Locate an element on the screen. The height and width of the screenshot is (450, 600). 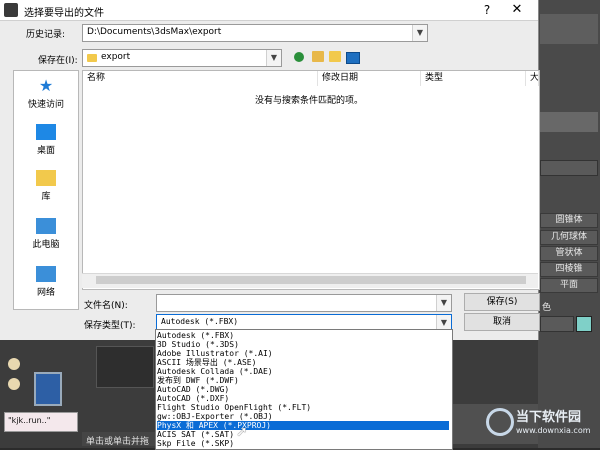
max-name-field is located at coordinates (557, 324).